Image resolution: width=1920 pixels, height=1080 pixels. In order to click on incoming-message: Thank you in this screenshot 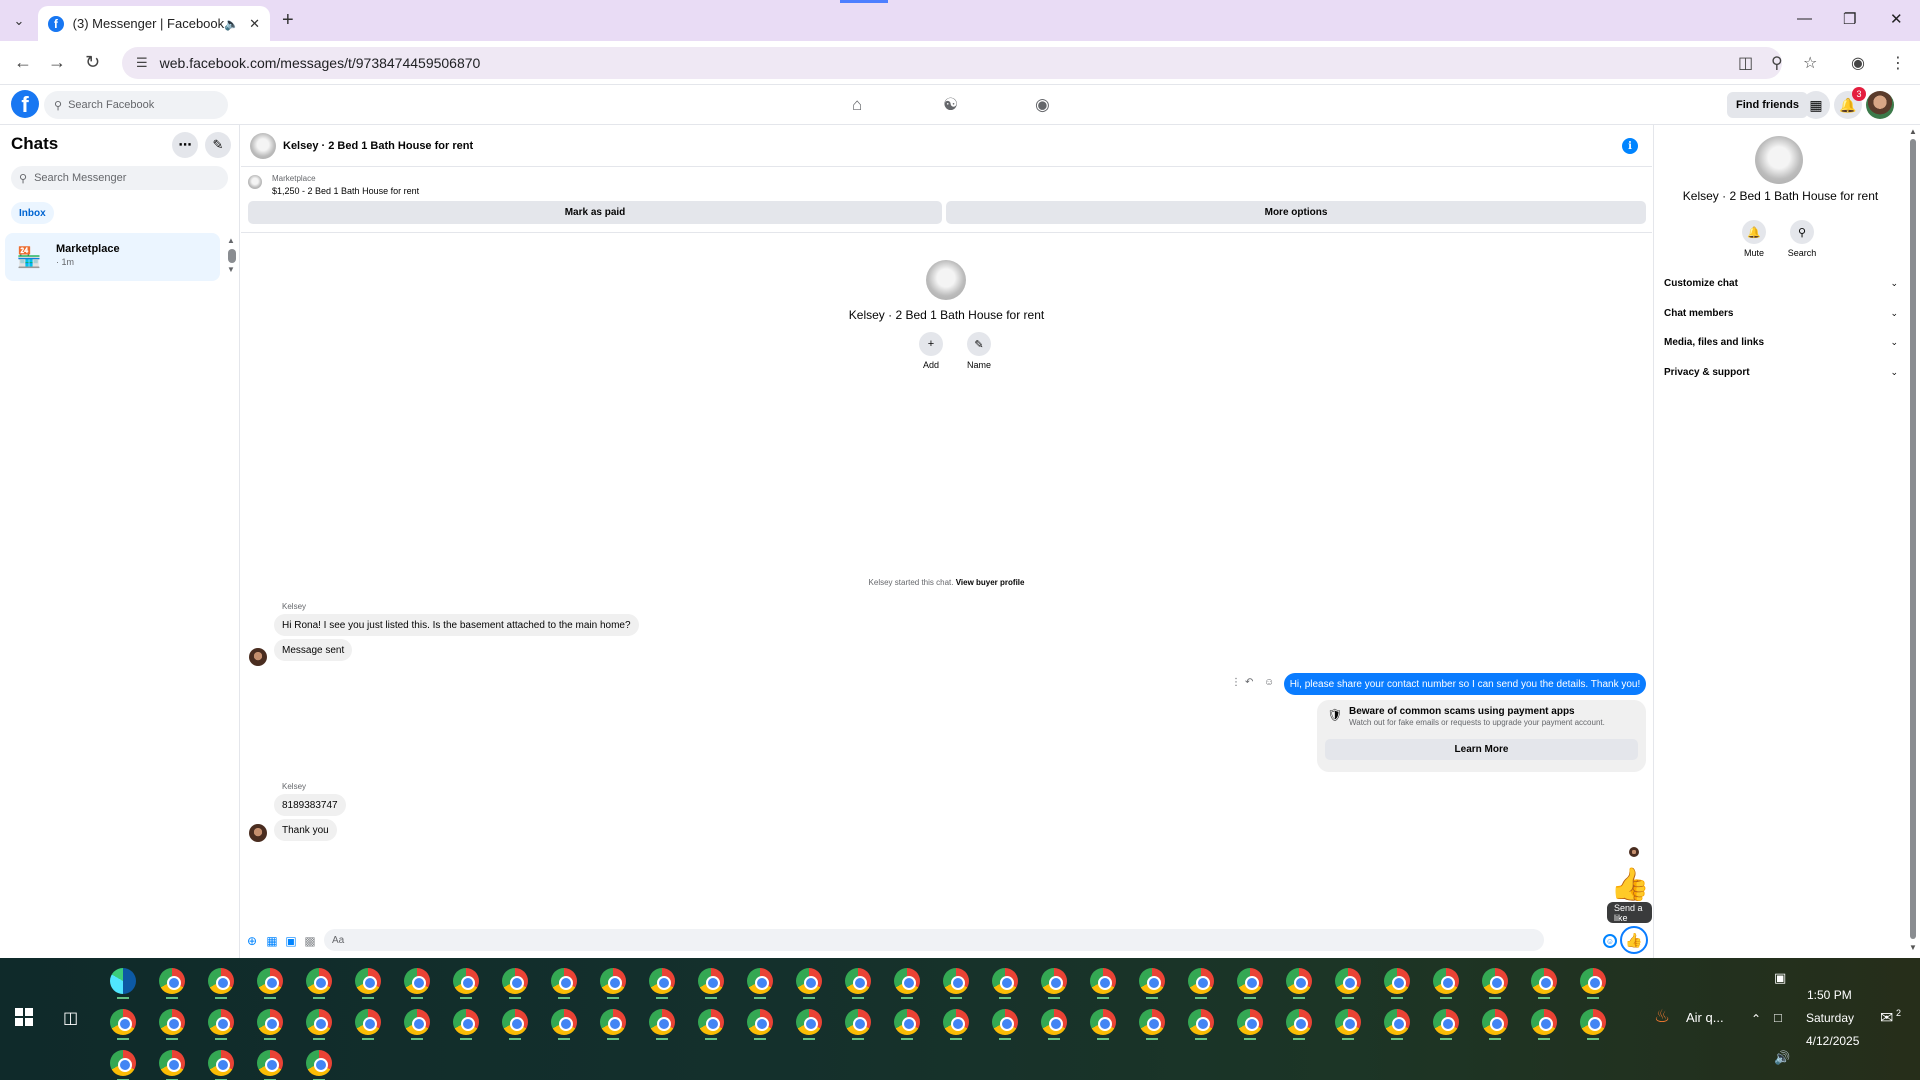, I will do `click(305, 830)`.